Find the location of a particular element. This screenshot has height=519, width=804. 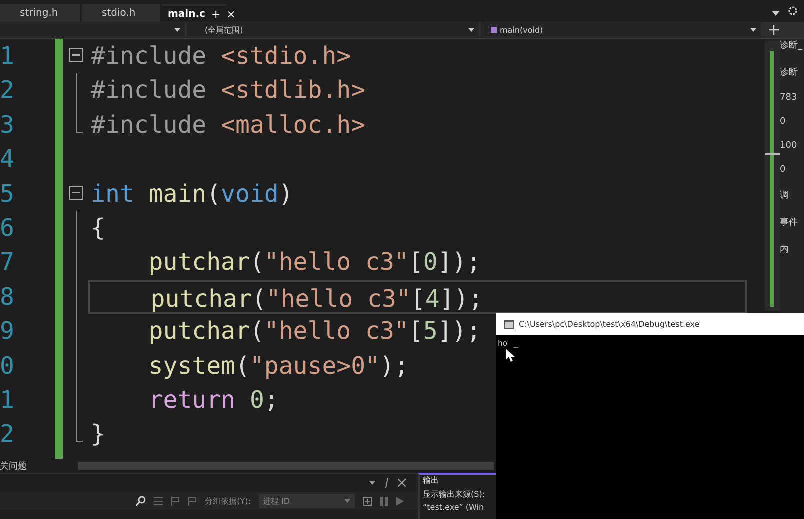

pin-icon: + is located at coordinates (216, 14).